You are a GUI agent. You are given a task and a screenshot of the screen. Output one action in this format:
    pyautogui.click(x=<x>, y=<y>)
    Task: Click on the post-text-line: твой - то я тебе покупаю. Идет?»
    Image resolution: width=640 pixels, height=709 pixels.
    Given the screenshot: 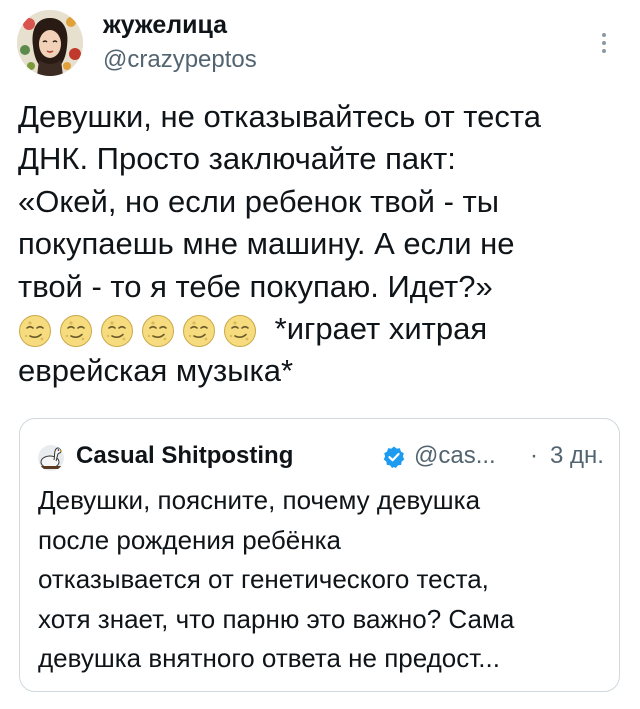 What is the action you would take?
    pyautogui.click(x=255, y=286)
    